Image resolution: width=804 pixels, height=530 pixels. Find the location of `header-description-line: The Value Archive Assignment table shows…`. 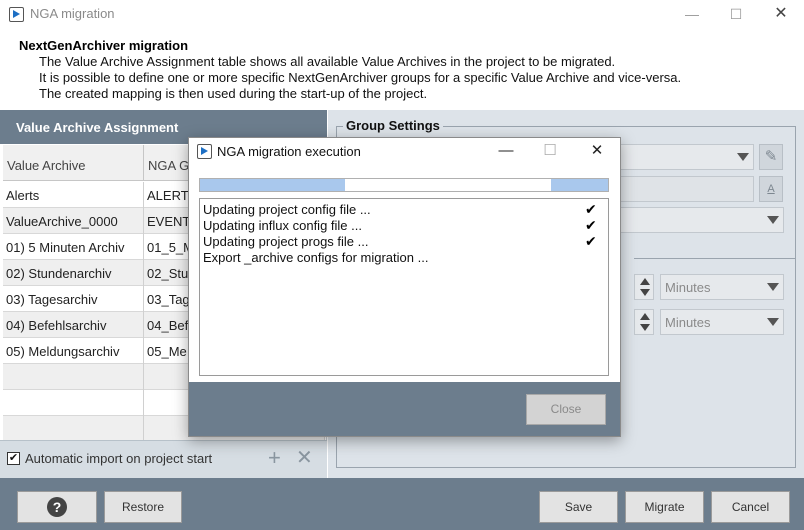

header-description-line: The Value Archive Assignment table shows… is located at coordinates (327, 61).